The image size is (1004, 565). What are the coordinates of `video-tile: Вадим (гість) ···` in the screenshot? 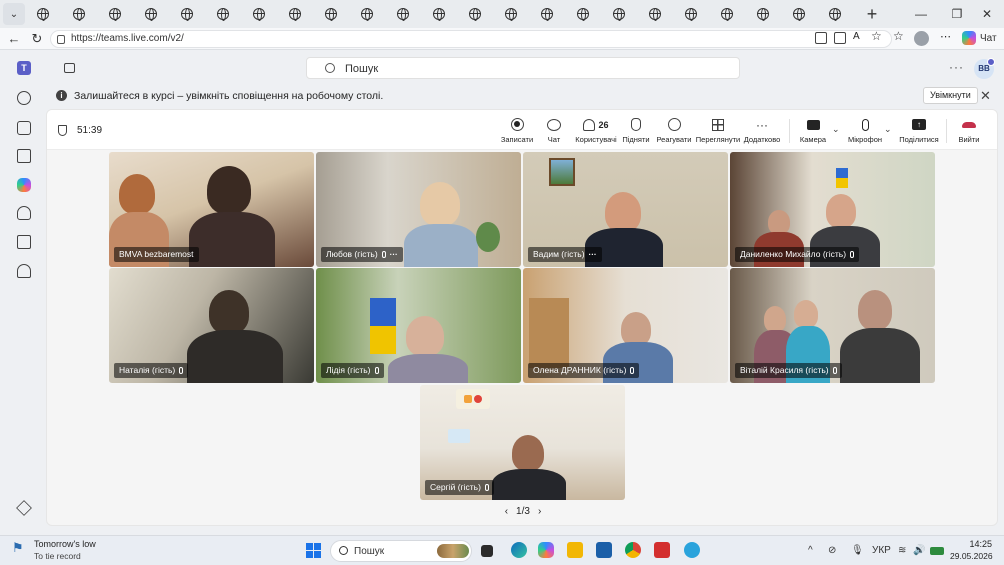 It's located at (625, 209).